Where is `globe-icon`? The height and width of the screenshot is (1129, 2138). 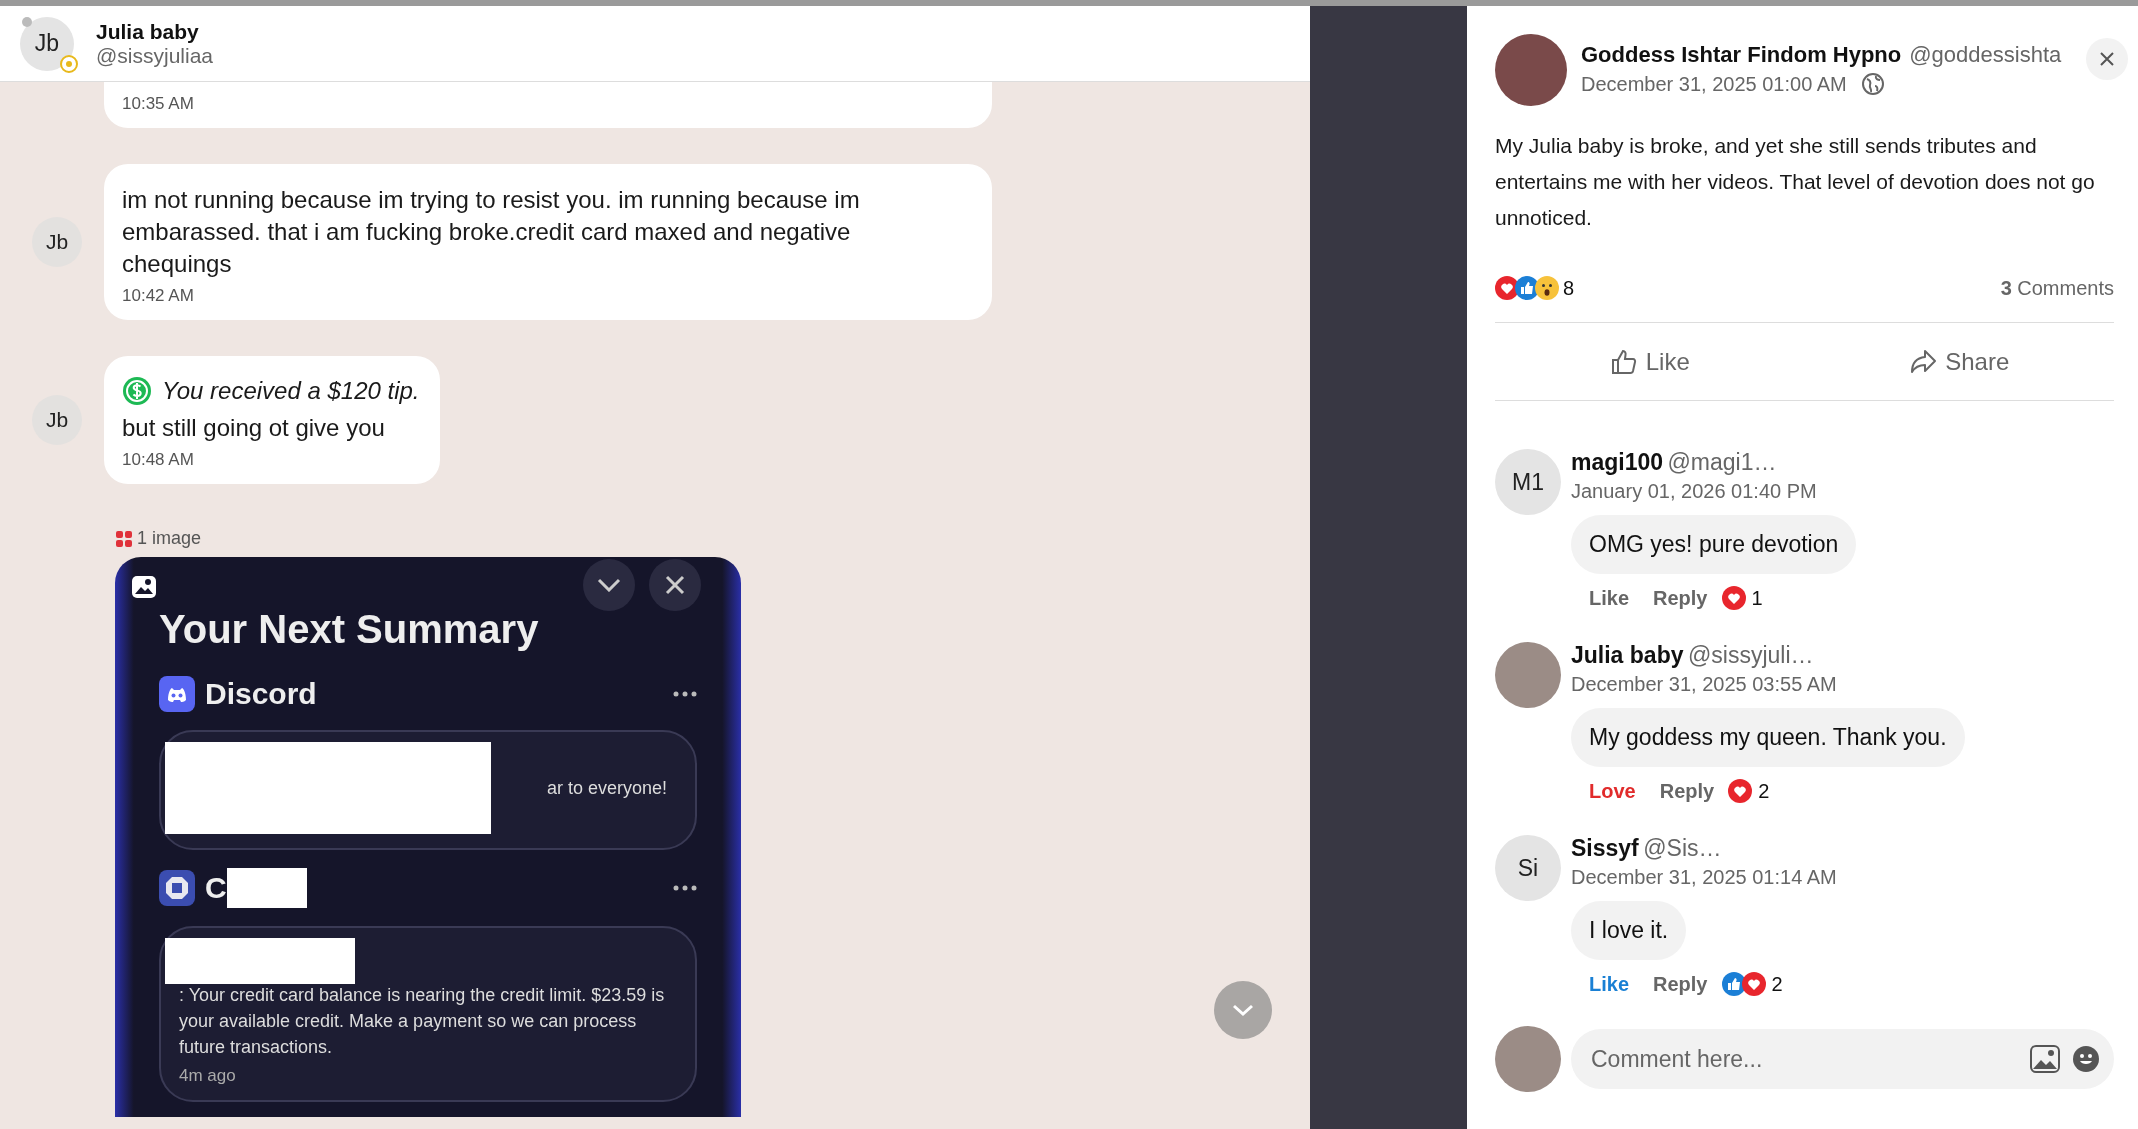 globe-icon is located at coordinates (1872, 84).